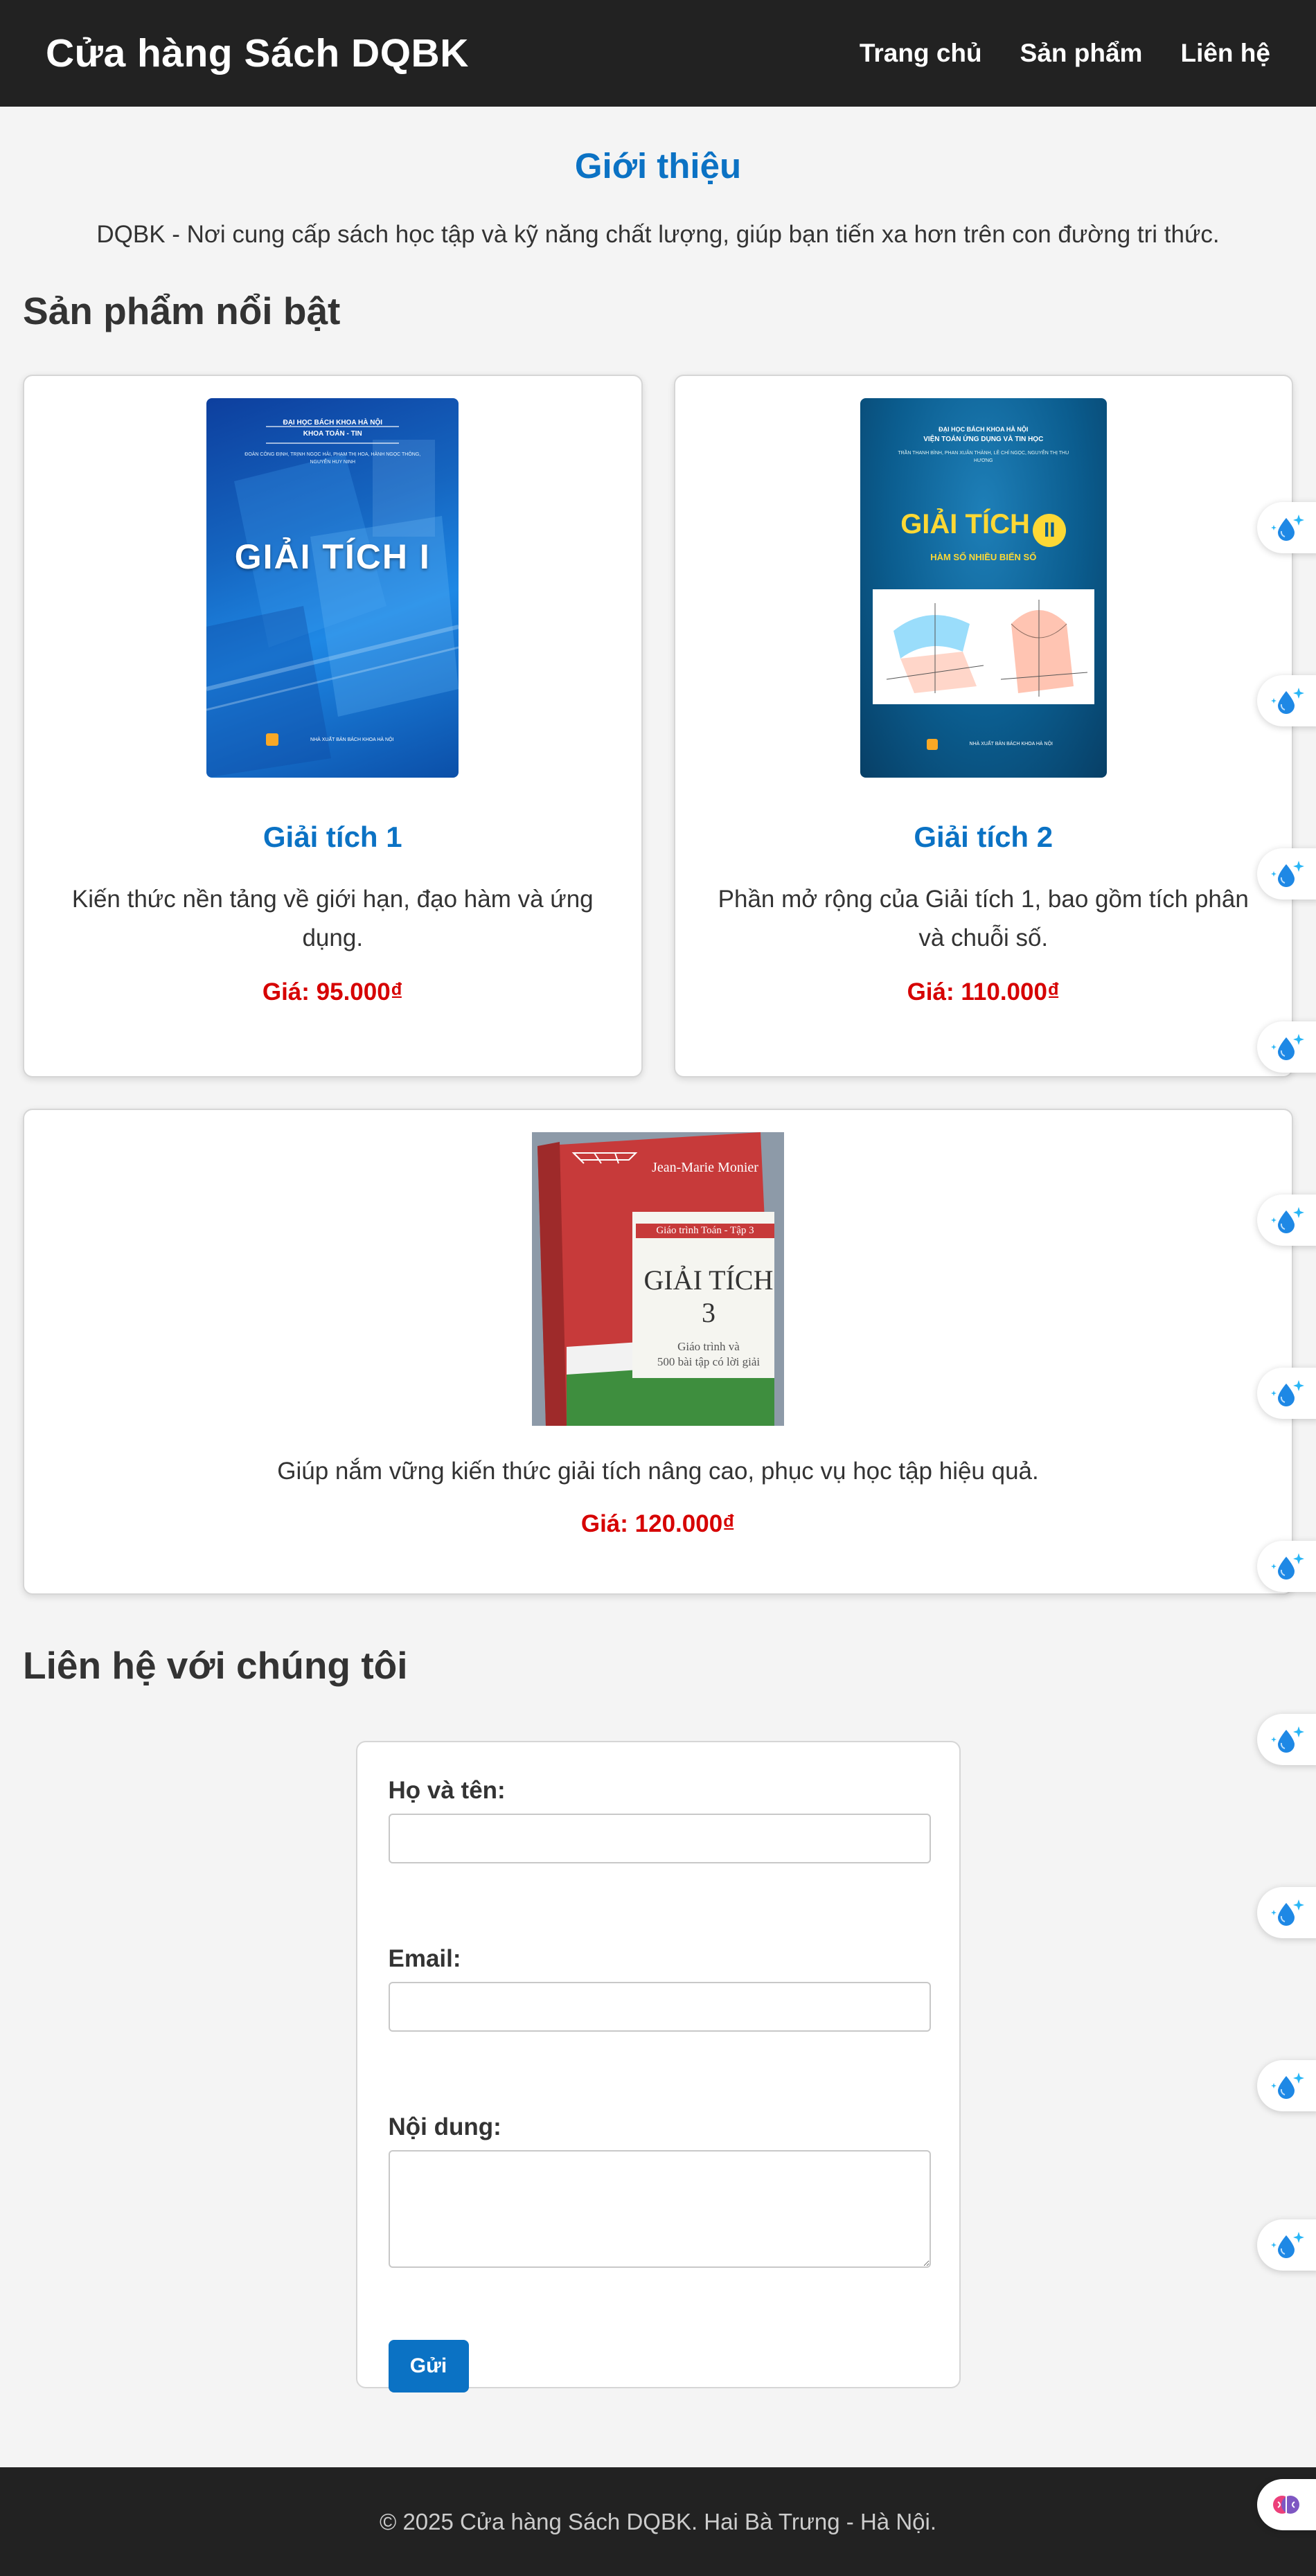 The width and height of the screenshot is (1316, 2576). What do you see at coordinates (1050, 530) in the screenshot?
I see `cover-title-badge: II` at bounding box center [1050, 530].